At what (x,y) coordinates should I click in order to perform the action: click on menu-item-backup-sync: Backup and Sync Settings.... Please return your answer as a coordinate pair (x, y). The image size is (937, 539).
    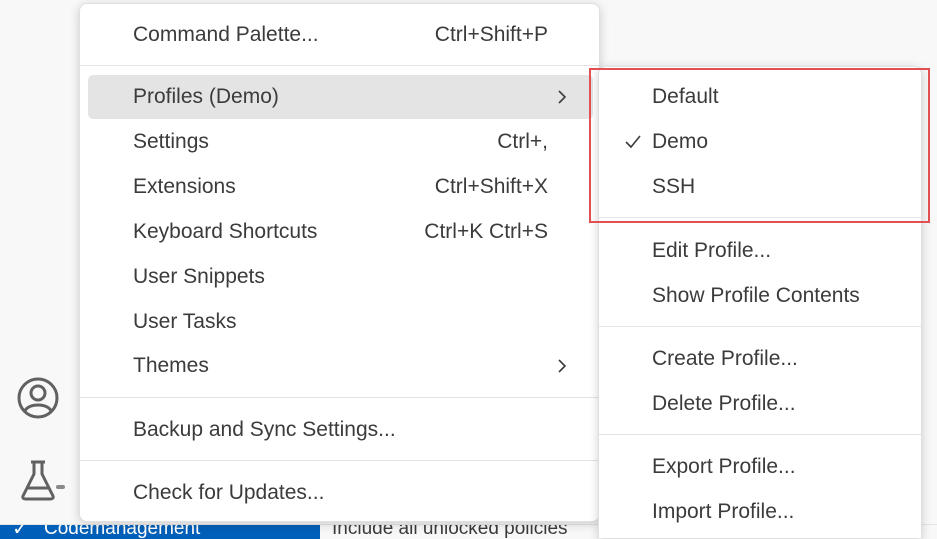
    Looking at the image, I should click on (340, 430).